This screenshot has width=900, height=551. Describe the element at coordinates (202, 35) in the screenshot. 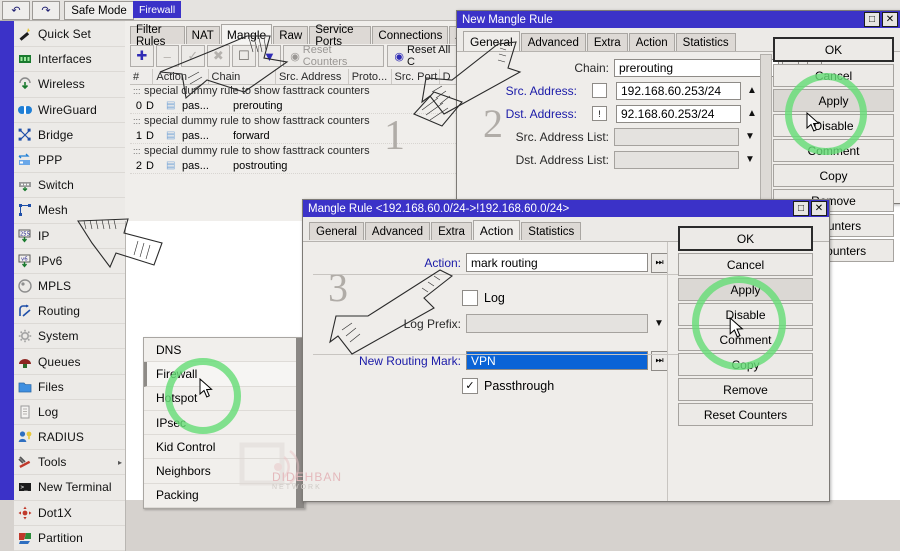

I see `firewall-tab-nat: NAT` at that location.